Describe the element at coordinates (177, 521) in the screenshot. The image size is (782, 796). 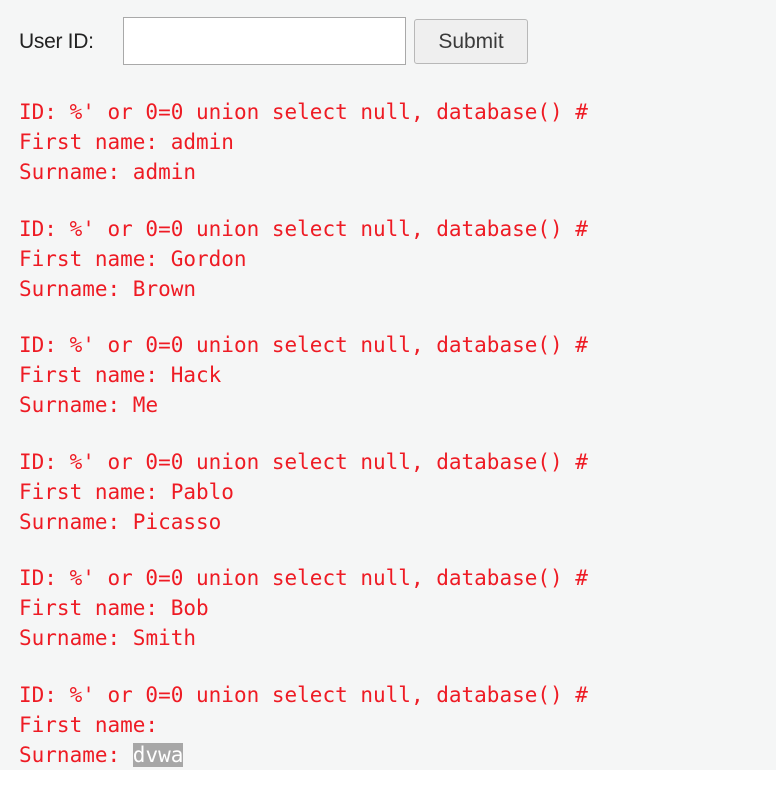
I see `result-surname-value: Picasso` at that location.